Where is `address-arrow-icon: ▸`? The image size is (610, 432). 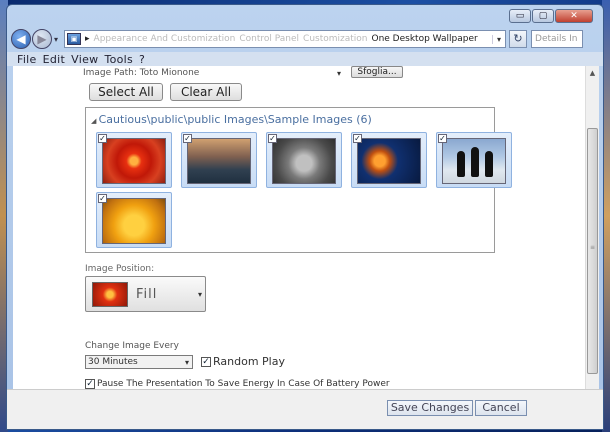 address-arrow-icon: ▸ is located at coordinates (87, 39).